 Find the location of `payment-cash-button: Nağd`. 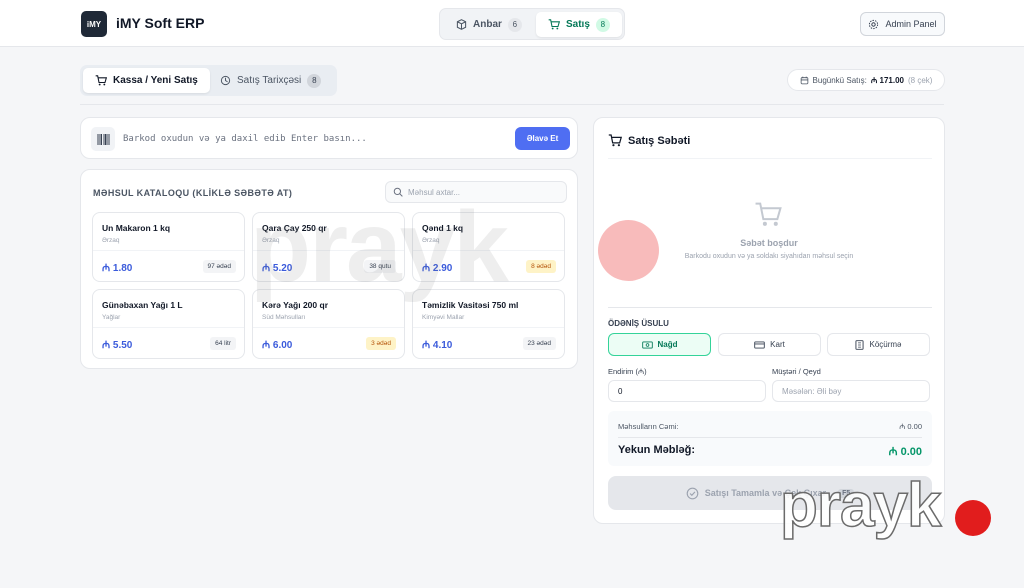

payment-cash-button: Nağd is located at coordinates (659, 344).